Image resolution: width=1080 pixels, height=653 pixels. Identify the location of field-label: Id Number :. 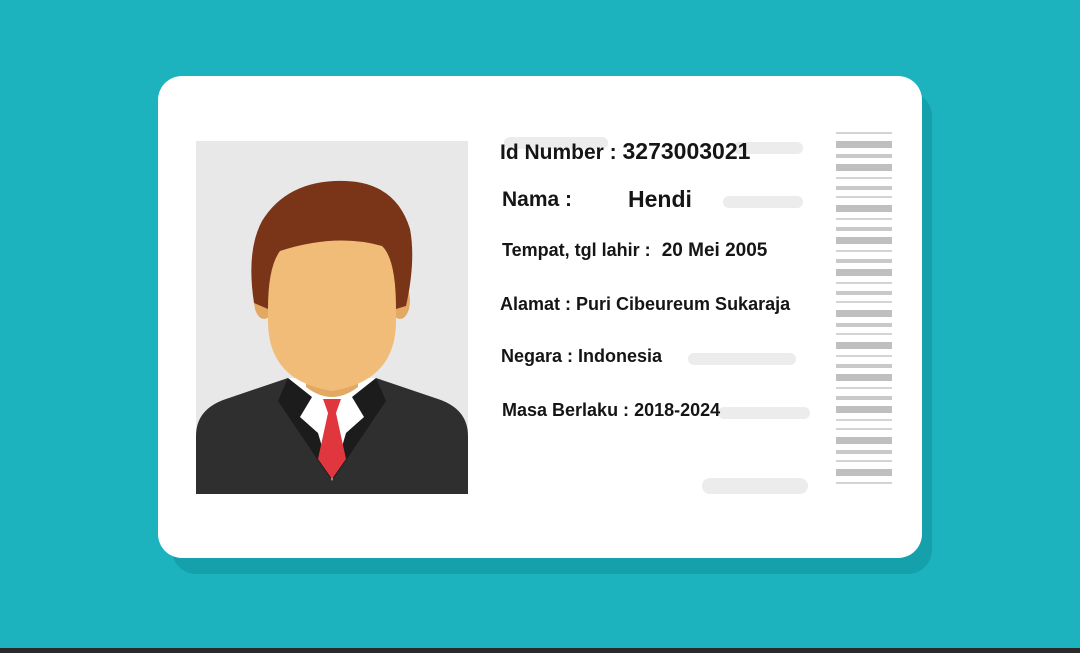
(558, 152).